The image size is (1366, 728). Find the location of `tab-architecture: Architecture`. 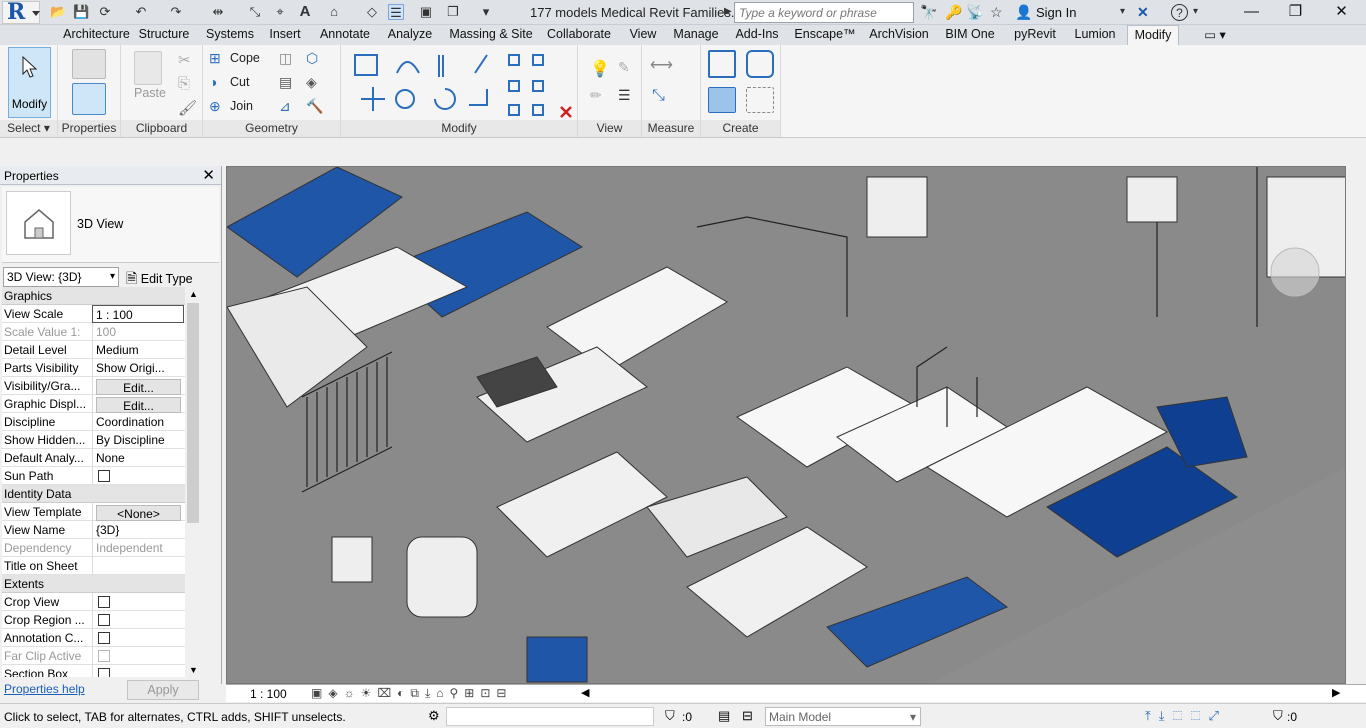

tab-architecture: Architecture is located at coordinates (96, 35).